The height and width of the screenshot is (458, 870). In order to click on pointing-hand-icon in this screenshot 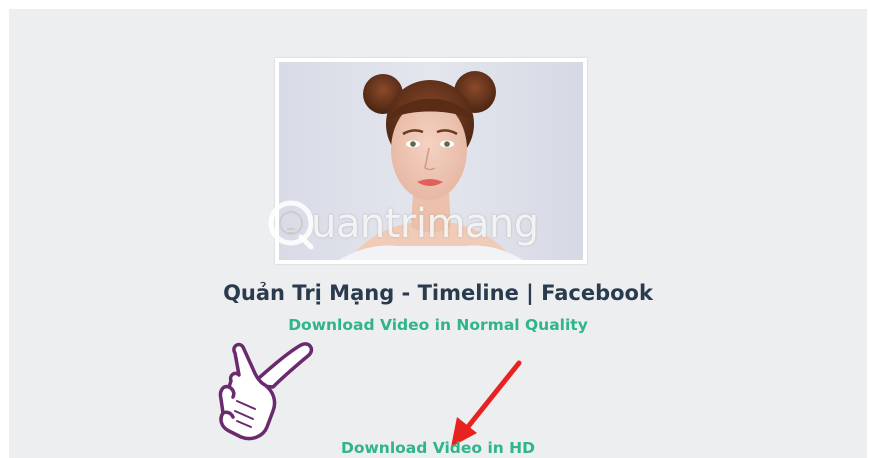, I will do `click(266, 391)`.